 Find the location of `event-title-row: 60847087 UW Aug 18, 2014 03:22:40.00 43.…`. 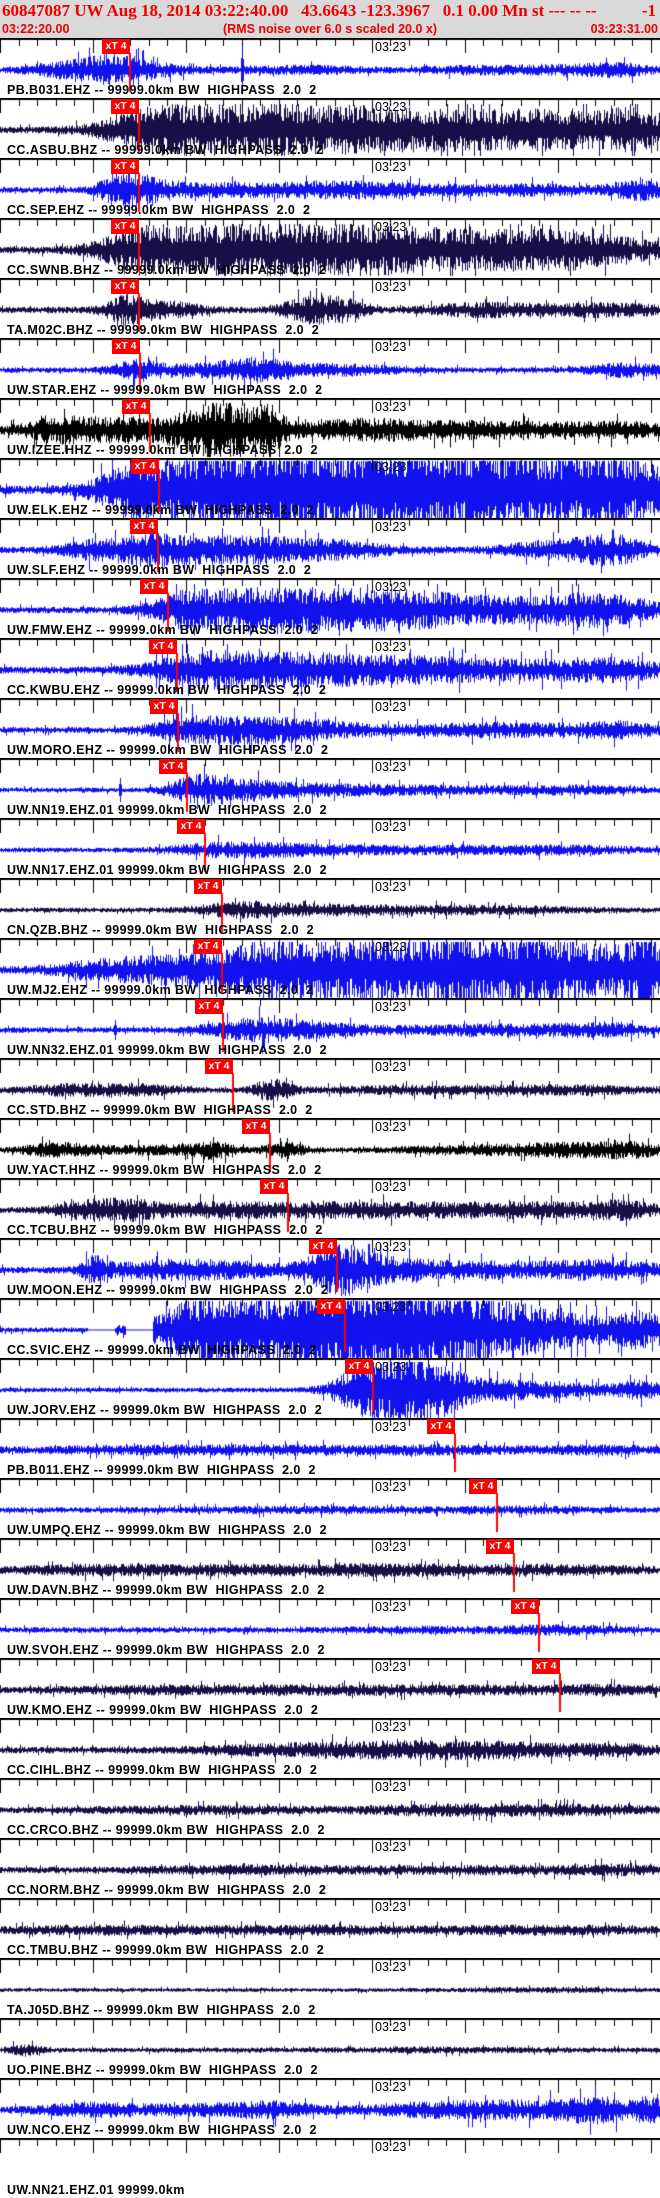

event-title-row: 60847087 UW Aug 18, 2014 03:22:40.00 43.… is located at coordinates (330, 10).